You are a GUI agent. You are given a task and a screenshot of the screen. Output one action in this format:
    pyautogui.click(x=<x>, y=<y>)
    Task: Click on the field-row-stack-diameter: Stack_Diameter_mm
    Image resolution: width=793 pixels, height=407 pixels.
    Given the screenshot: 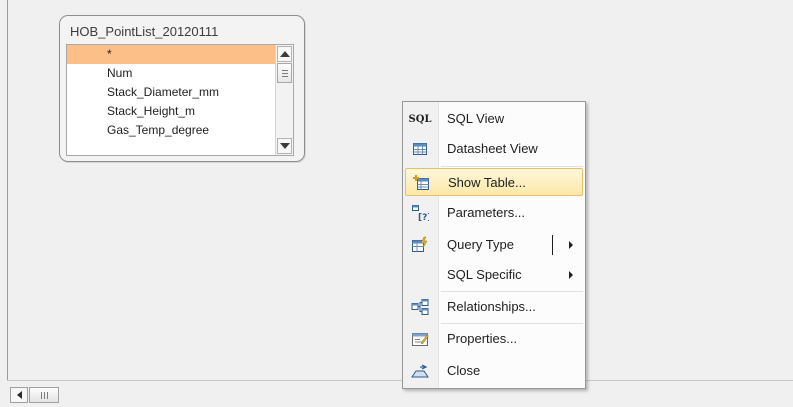 What is the action you would take?
    pyautogui.click(x=171, y=92)
    